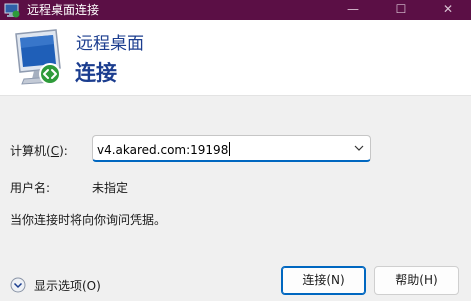 Image resolution: width=471 pixels, height=301 pixels. Describe the element at coordinates (18, 285) in the screenshot. I see `expand-circle-icon` at that location.